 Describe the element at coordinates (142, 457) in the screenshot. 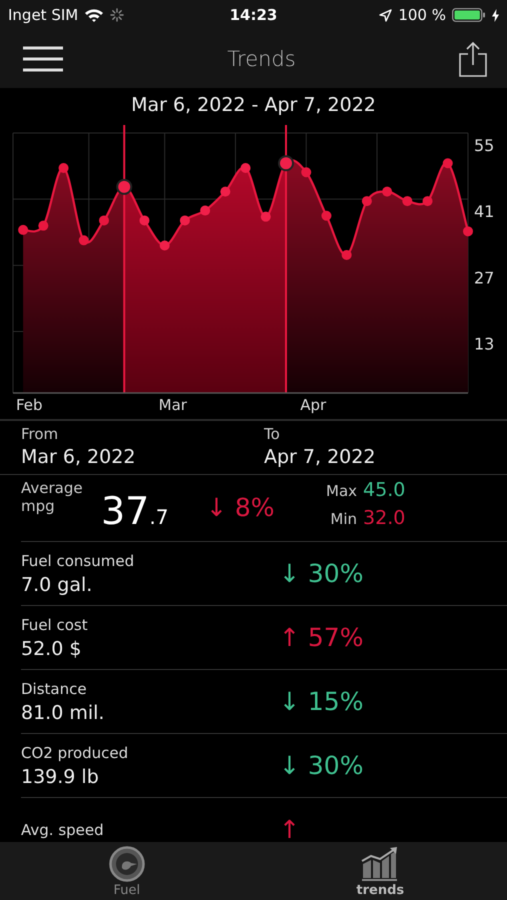

I see `from-date: Mar 6, 2022` at that location.